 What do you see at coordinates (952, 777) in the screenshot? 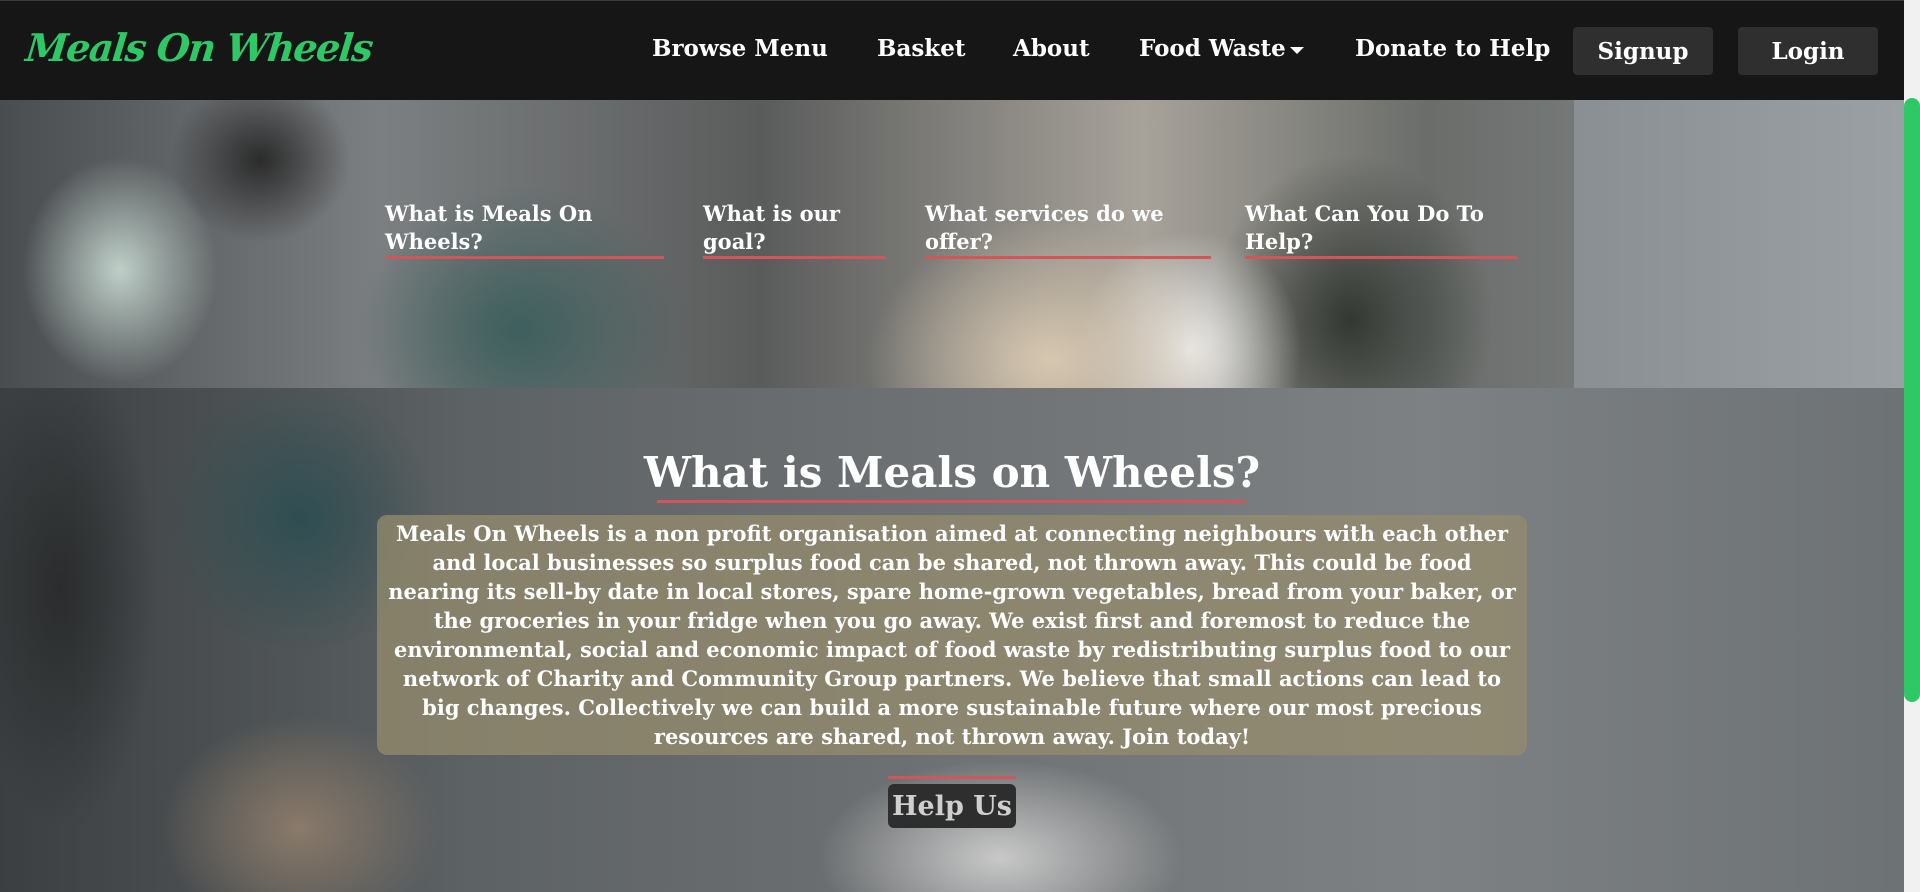
I see `help-underline` at bounding box center [952, 777].